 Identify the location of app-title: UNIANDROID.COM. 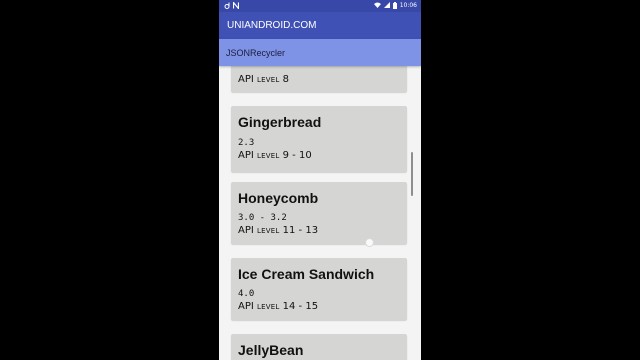
(272, 25).